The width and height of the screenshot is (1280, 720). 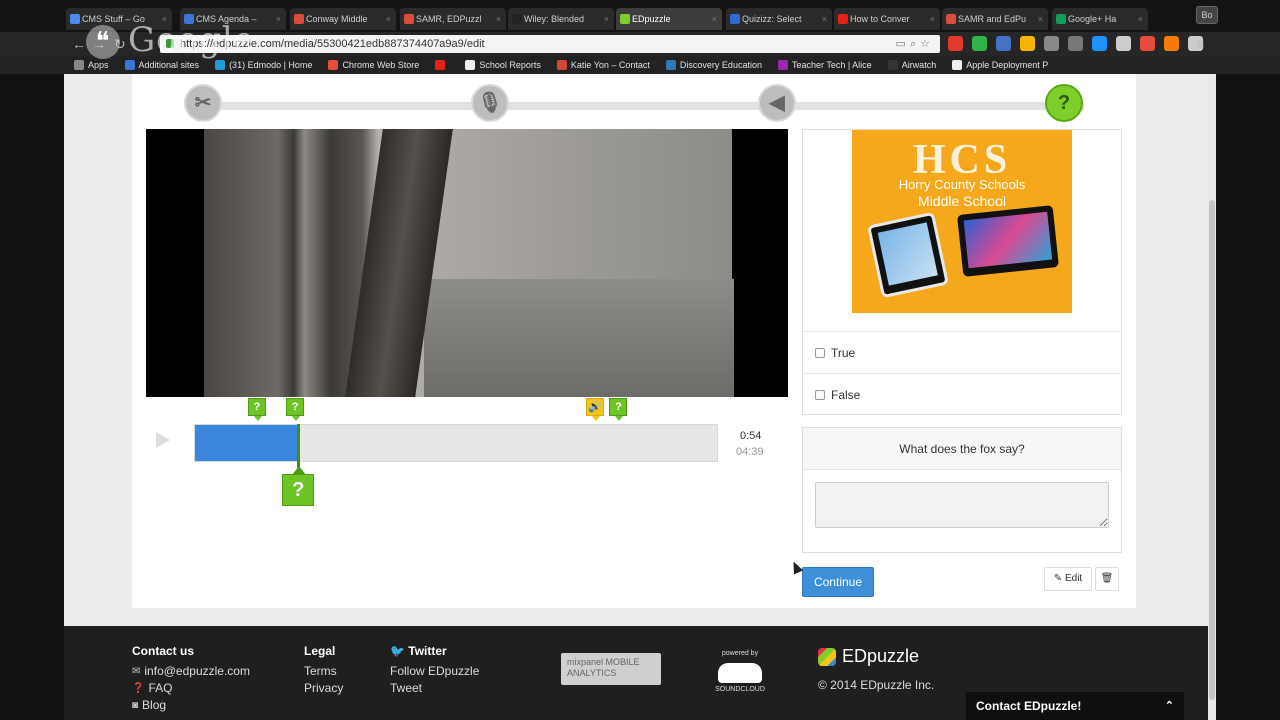 I want to click on edpuzzle-logo: EDpuzzle, so click(x=868, y=656).